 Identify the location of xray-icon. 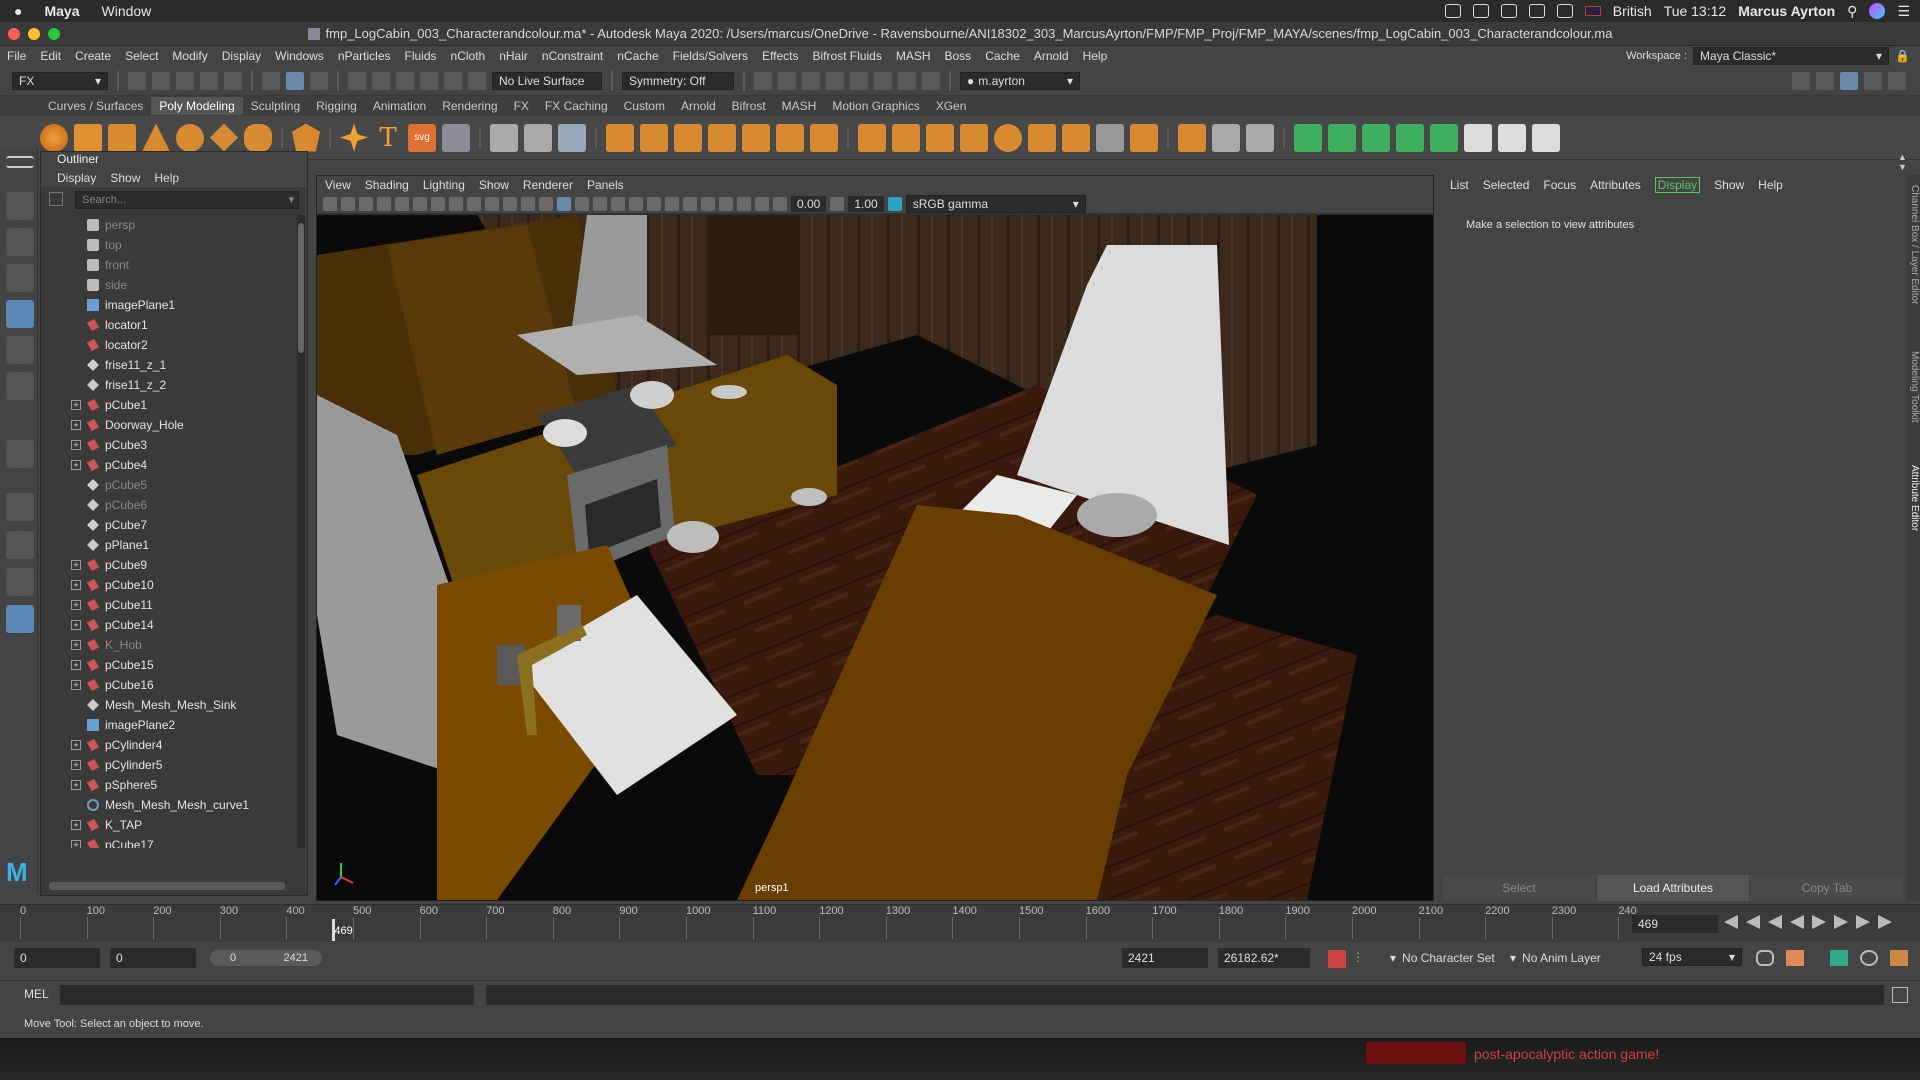
(726, 203).